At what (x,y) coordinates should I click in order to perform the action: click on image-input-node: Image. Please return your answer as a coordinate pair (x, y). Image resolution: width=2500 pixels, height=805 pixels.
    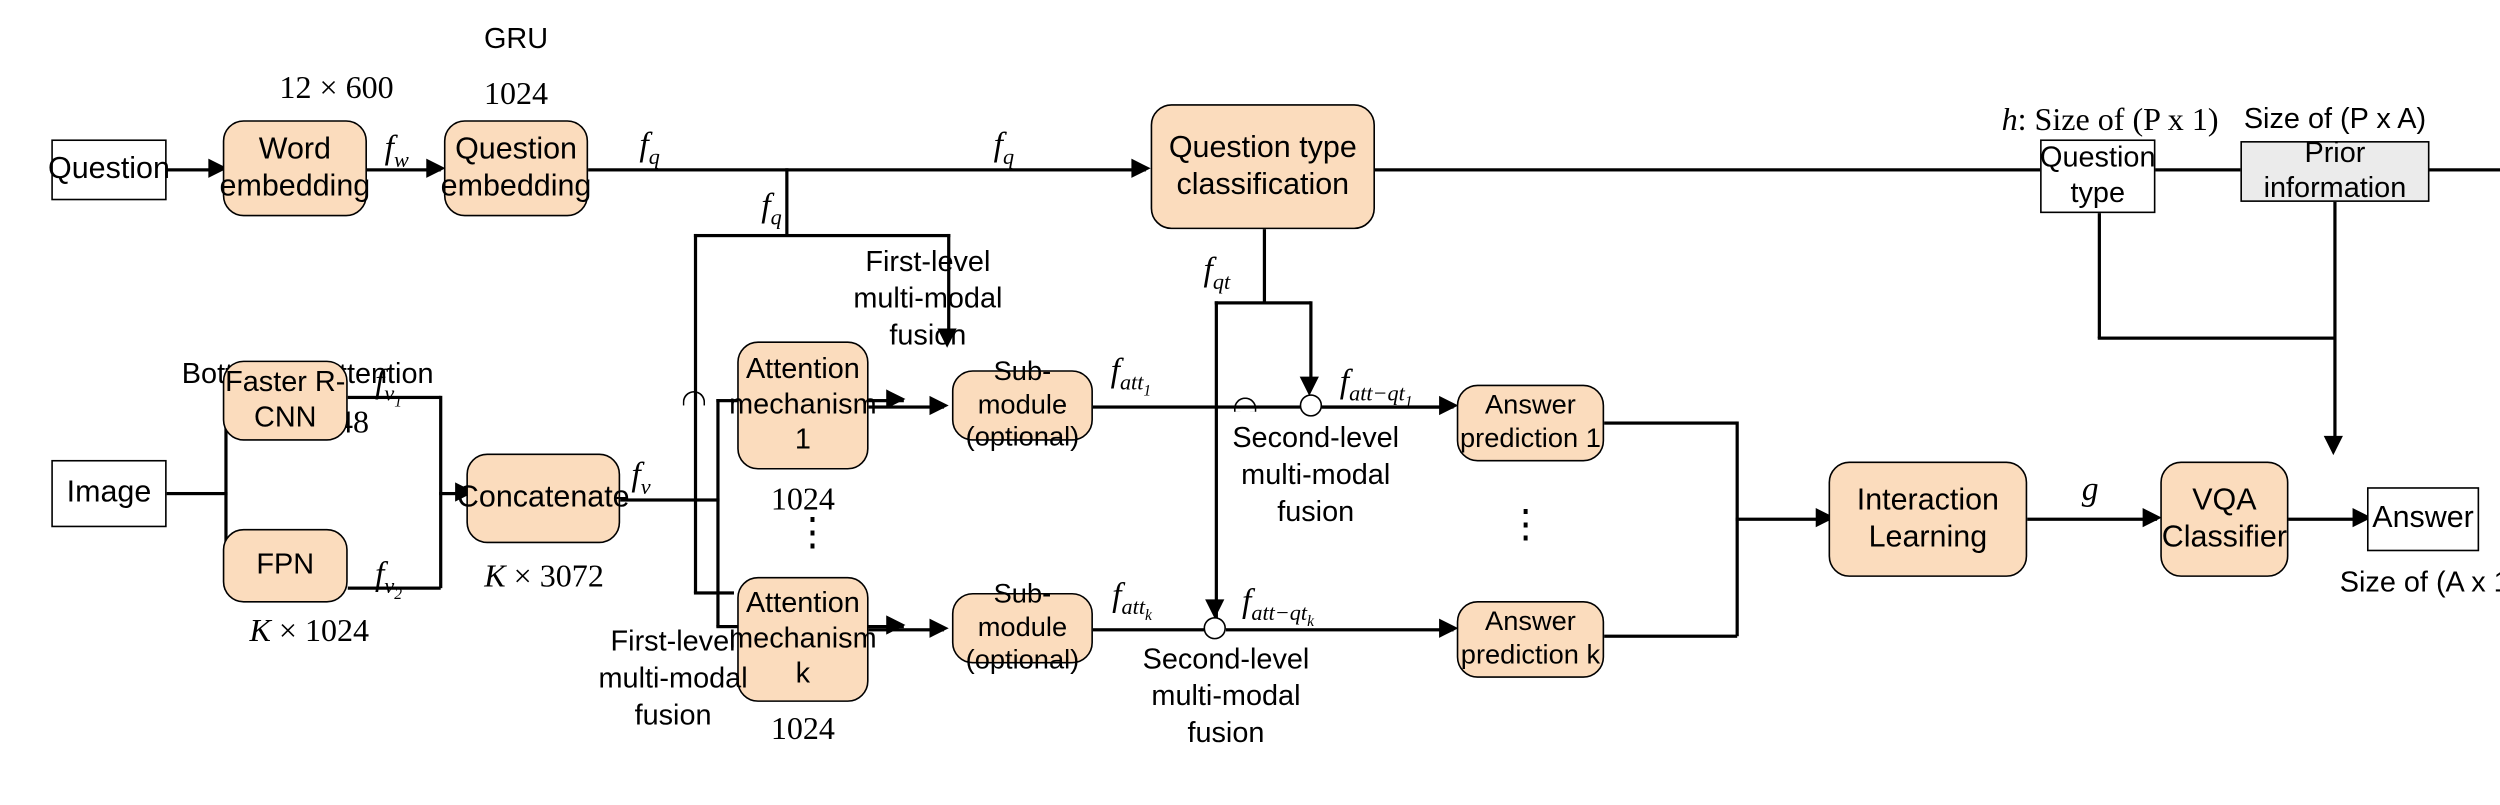
    Looking at the image, I should click on (109, 493).